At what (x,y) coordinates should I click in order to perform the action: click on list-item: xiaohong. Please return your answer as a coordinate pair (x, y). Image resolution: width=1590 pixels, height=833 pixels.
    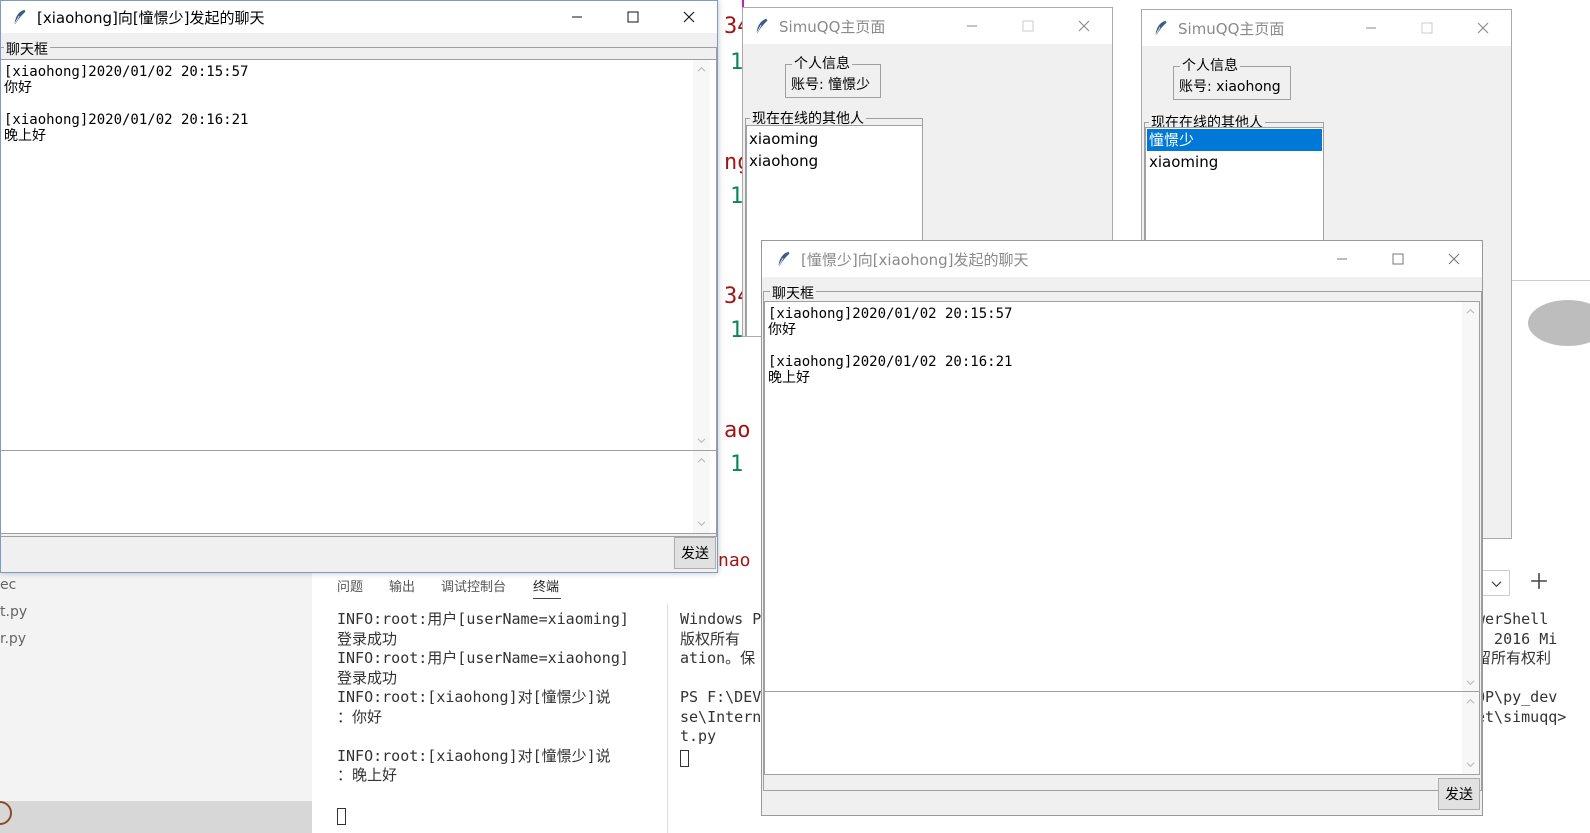
    Looking at the image, I should click on (834, 161).